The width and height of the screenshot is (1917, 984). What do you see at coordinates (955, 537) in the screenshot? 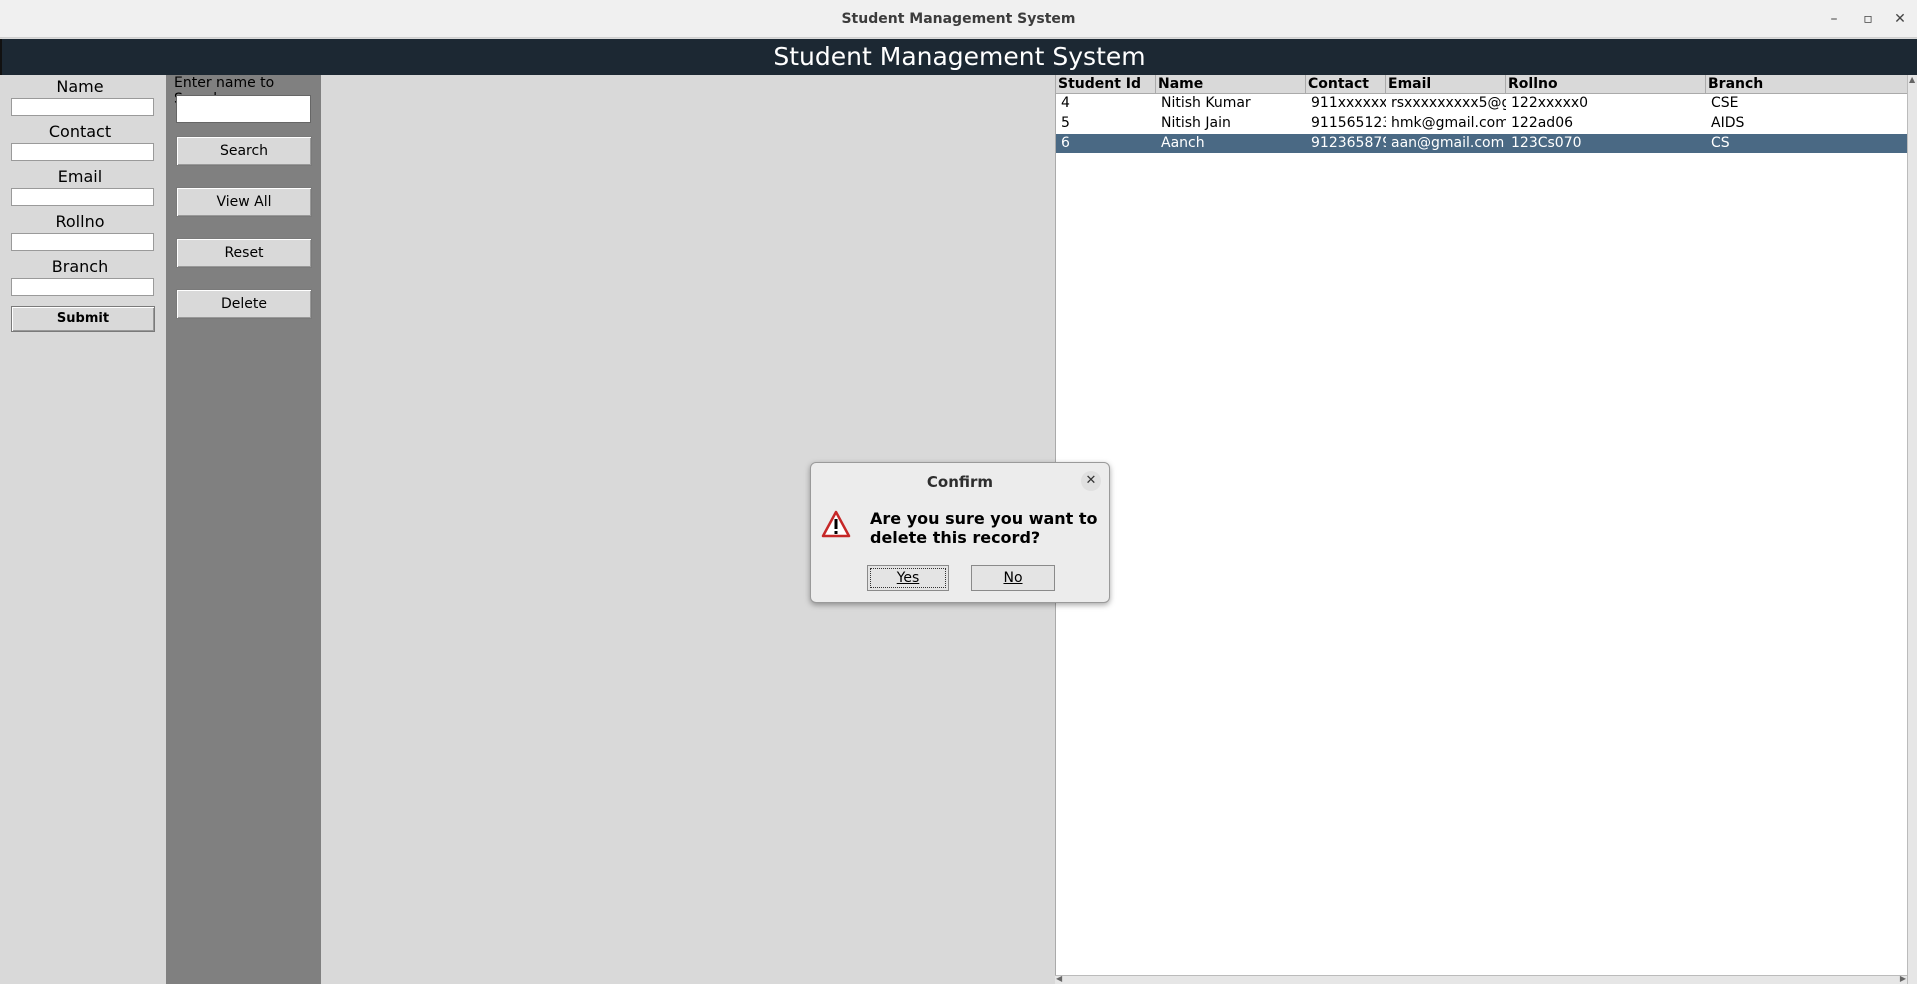
I see `dialog-message-line2: delete this record?` at bounding box center [955, 537].